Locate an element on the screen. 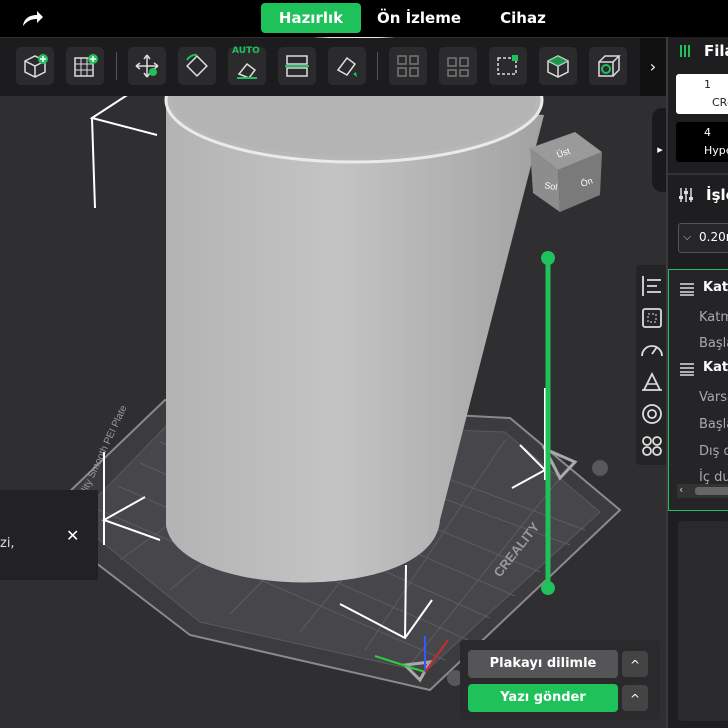 Image resolution: width=728 pixels, height=728 pixels. layer-height-value: 0.20m is located at coordinates (713, 237).